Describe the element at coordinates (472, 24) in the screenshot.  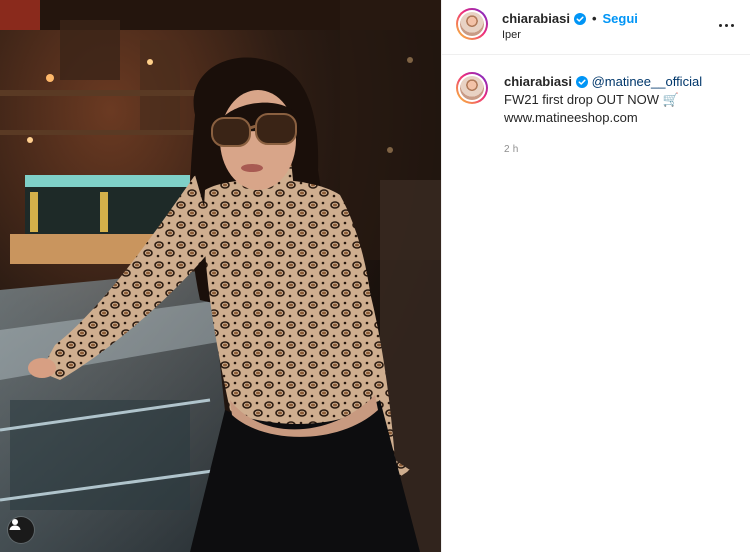
I see `author-avatar` at that location.